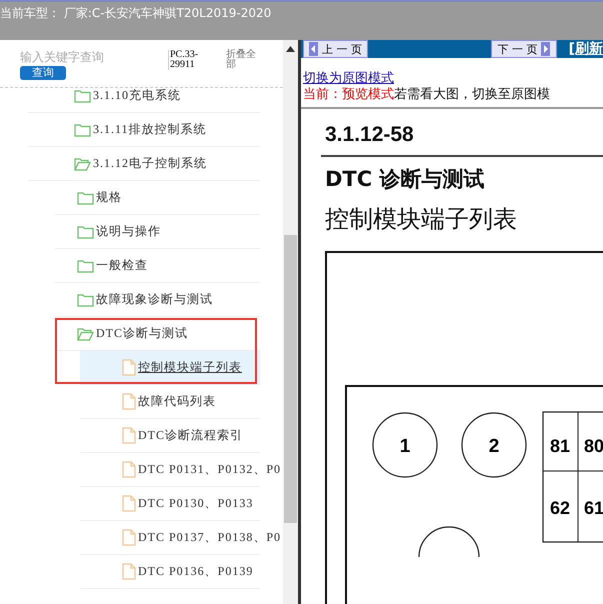 The image size is (603, 604). What do you see at coordinates (137, 96) in the screenshot?
I see `folder-item: 3.1.10充电系统` at bounding box center [137, 96].